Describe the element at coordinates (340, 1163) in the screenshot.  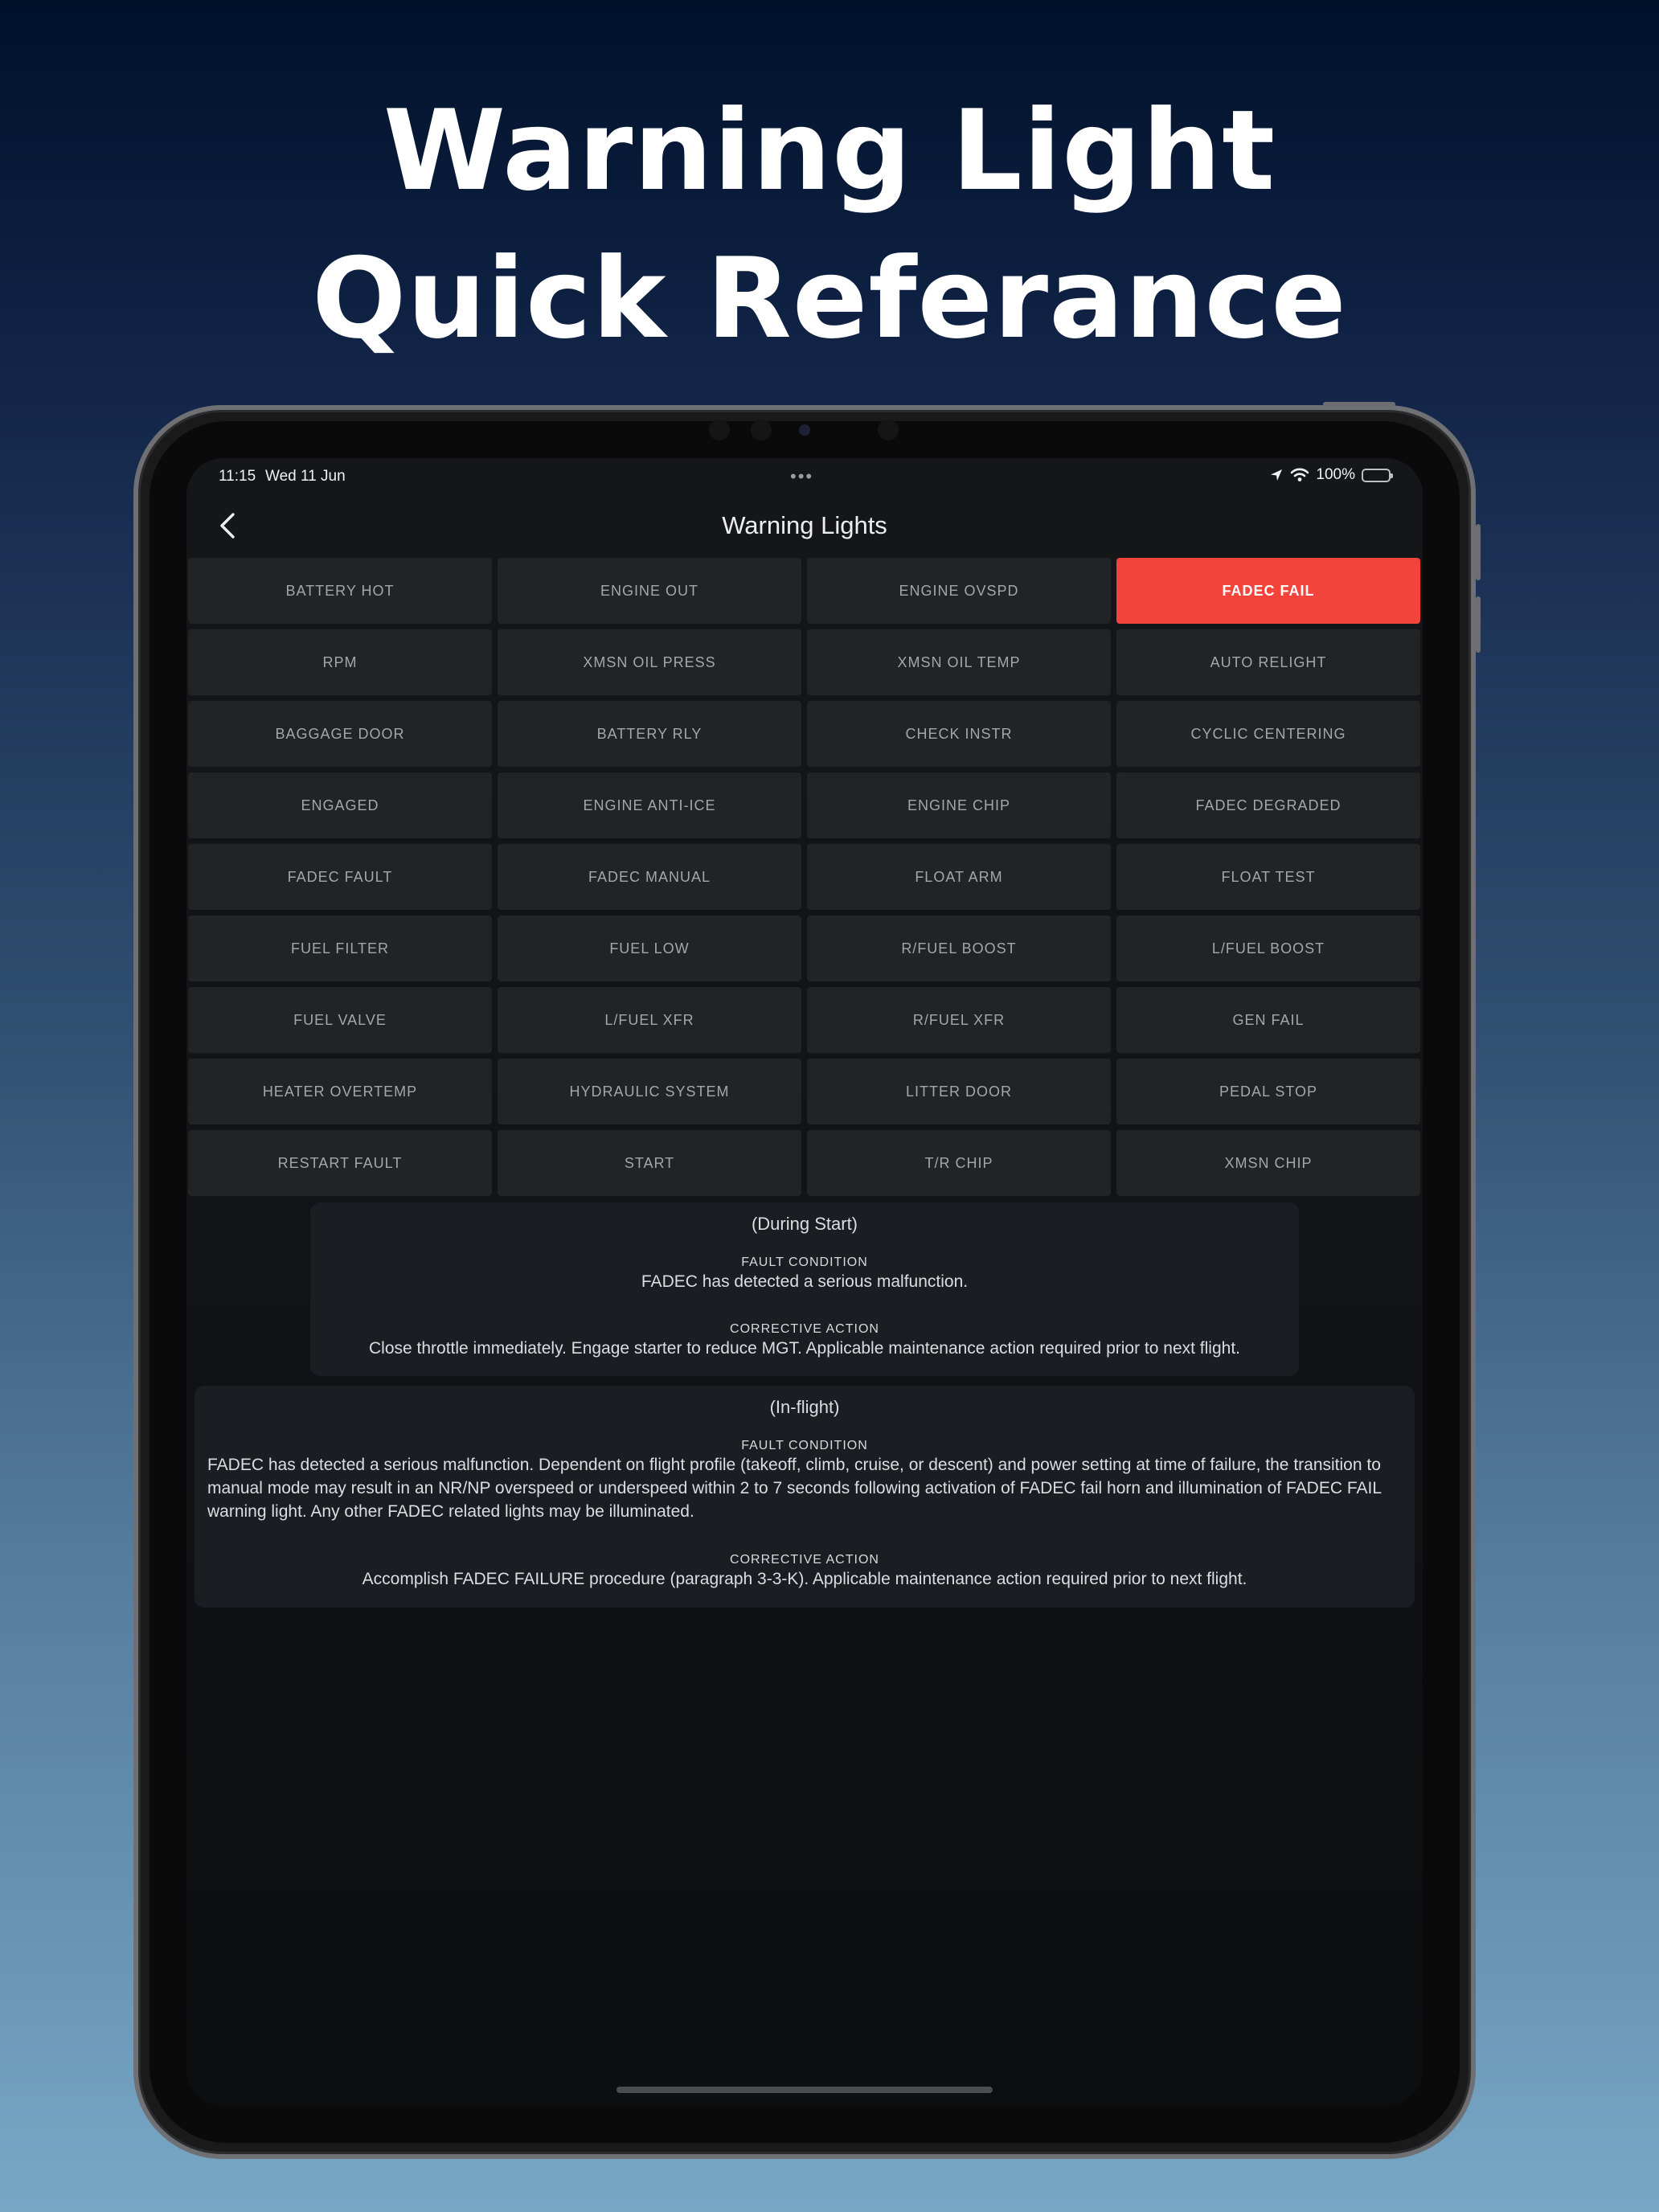
I see `warning-light-restart-fault: RESTART FAULT` at that location.